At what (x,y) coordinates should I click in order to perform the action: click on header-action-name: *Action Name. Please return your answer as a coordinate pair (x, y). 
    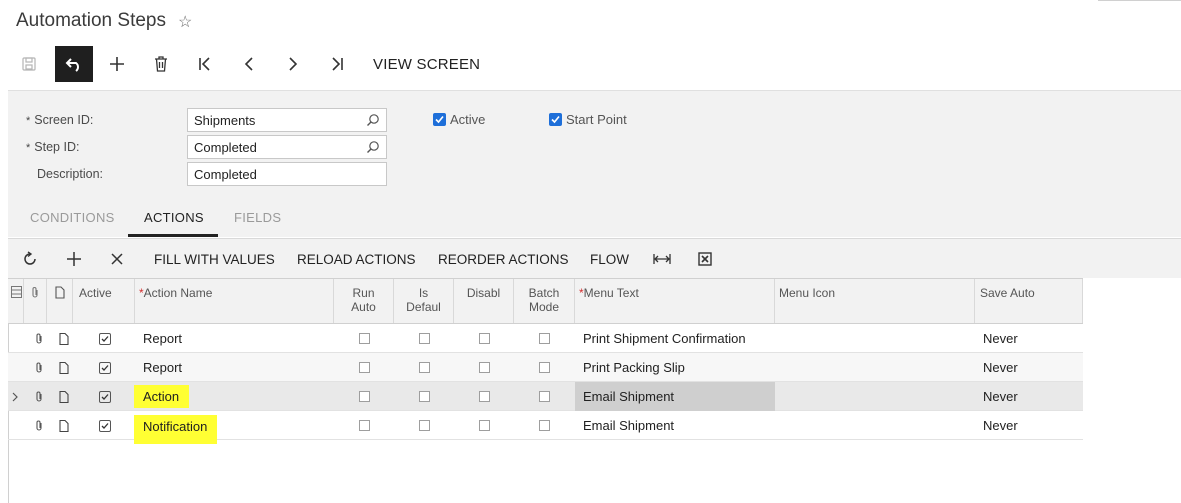
    Looking at the image, I should click on (234, 301).